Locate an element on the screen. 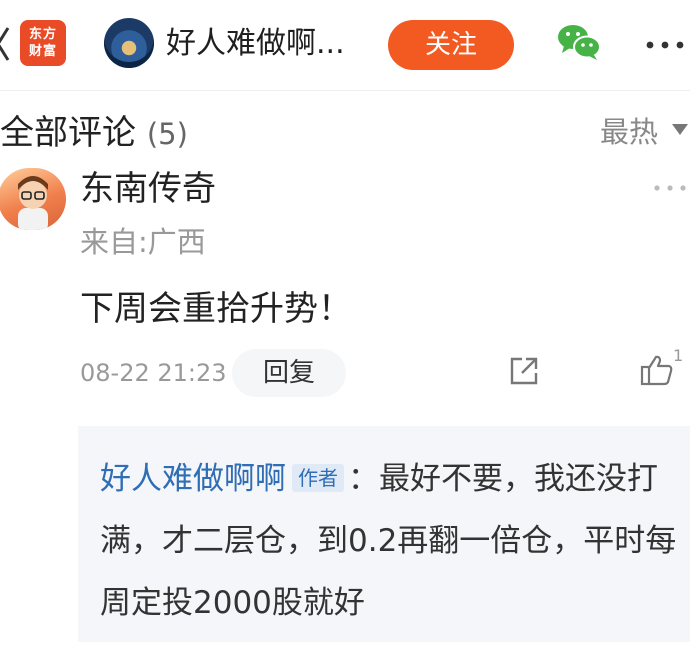 The height and width of the screenshot is (651, 690). app-logo: 东方 财富 is located at coordinates (43, 43).